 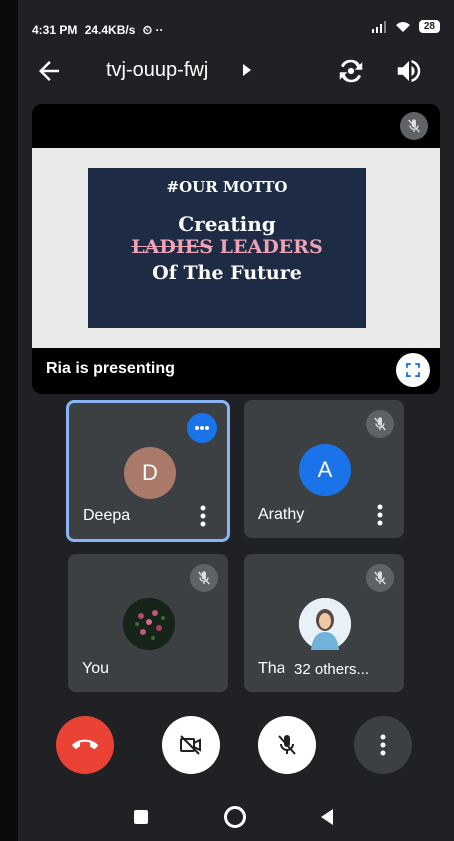 I want to click on end-call-button, so click(x=85, y=745).